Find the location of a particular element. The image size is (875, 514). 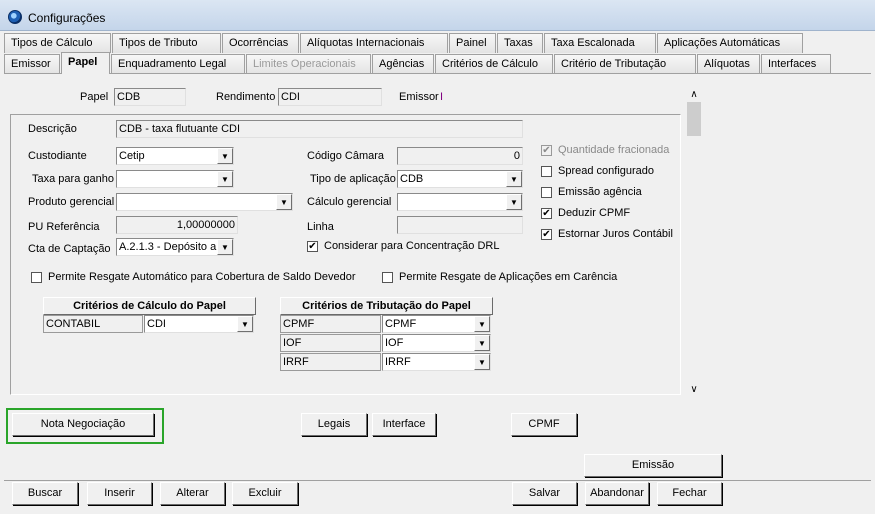

linha-label: Linha is located at coordinates (320, 227).